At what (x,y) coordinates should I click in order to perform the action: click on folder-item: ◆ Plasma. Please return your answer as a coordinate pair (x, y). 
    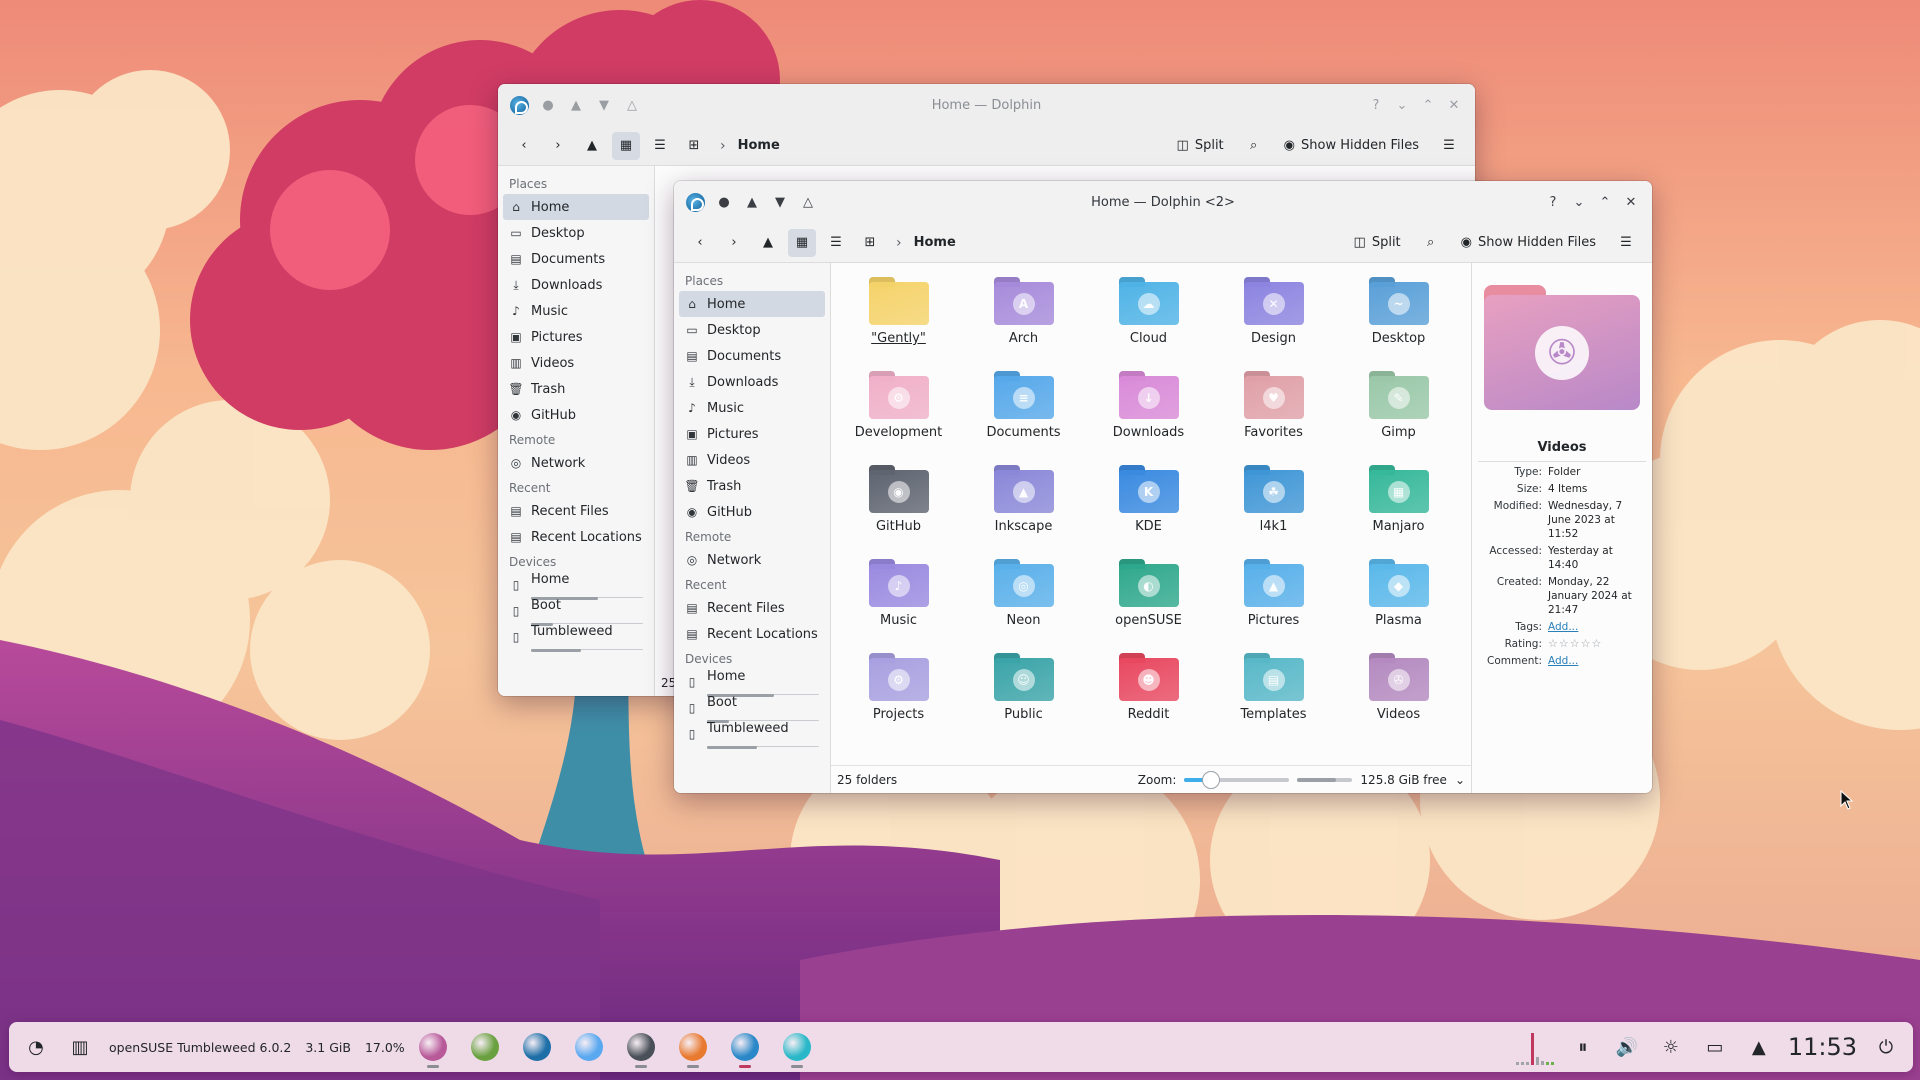
    Looking at the image, I should click on (1398, 606).